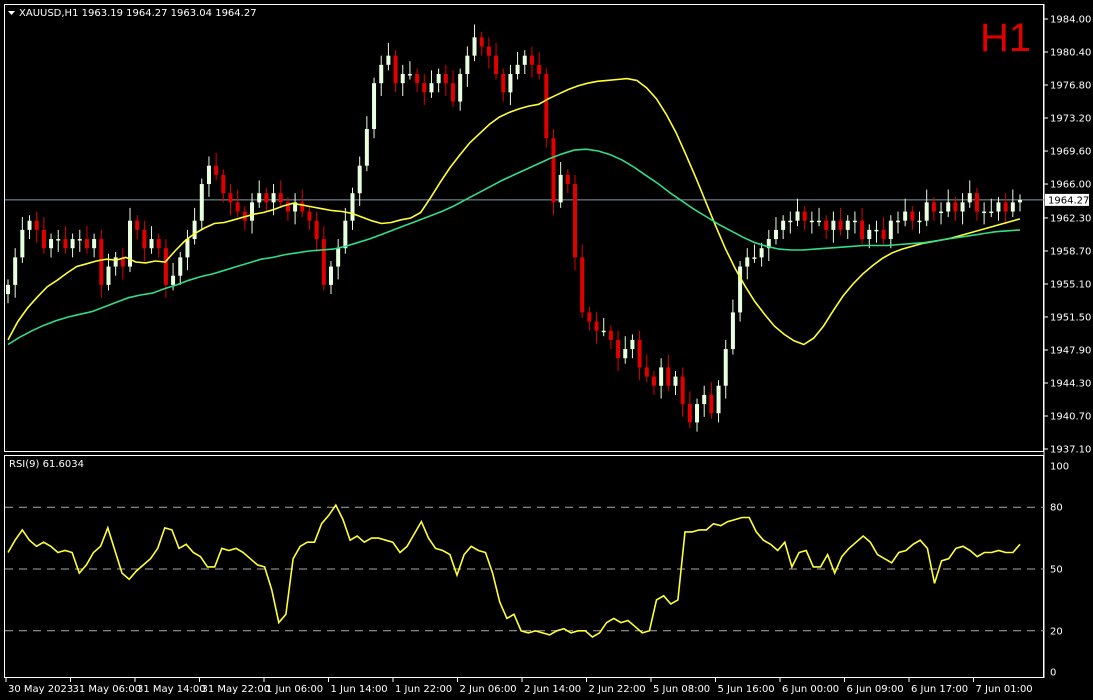 The height and width of the screenshot is (700, 1093). What do you see at coordinates (1005, 38) in the screenshot?
I see `timeframe-label: H1` at bounding box center [1005, 38].